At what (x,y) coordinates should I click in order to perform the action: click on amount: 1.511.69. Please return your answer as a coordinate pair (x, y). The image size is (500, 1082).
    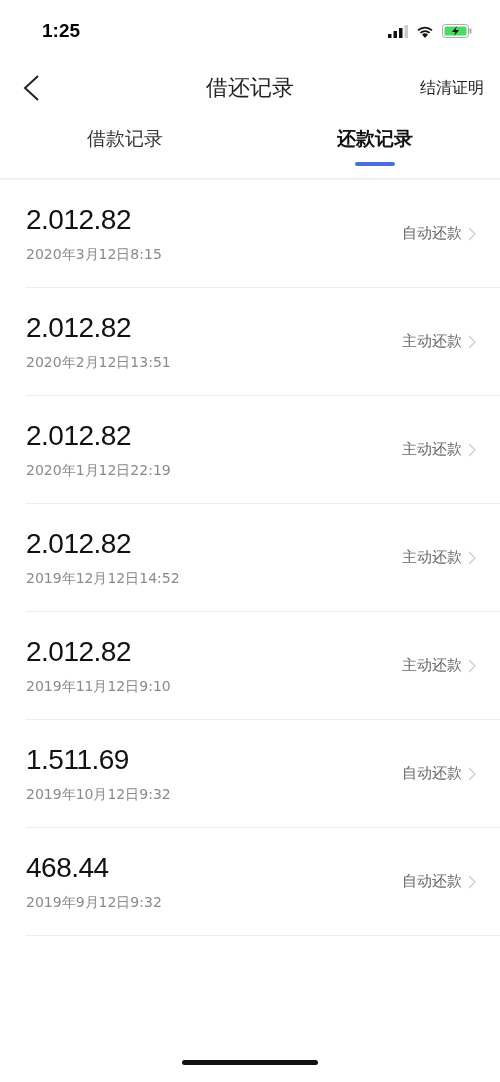
    Looking at the image, I should click on (78, 759).